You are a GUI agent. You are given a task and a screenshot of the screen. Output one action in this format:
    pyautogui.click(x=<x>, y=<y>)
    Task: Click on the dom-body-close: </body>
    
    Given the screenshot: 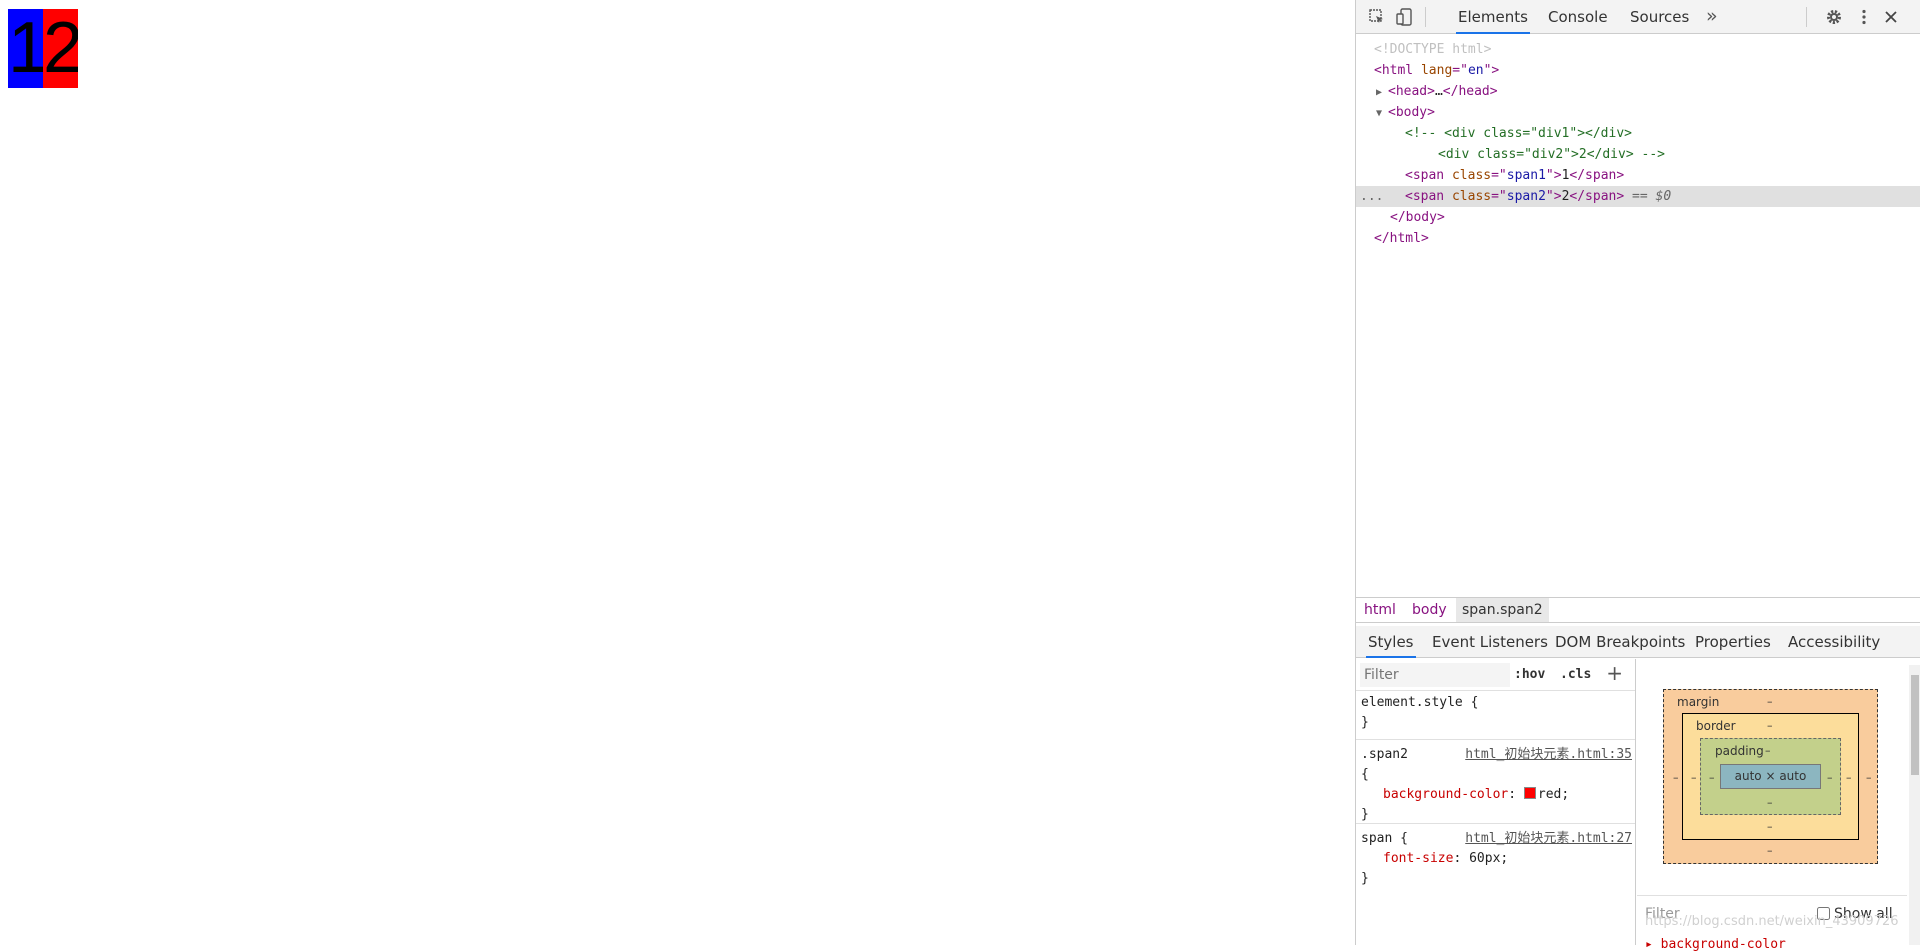 What is the action you would take?
    pyautogui.click(x=1638, y=217)
    